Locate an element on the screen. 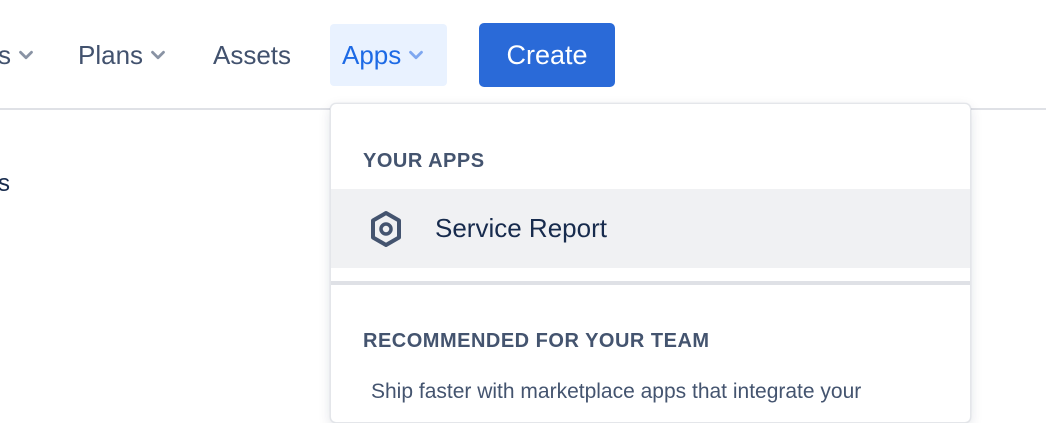 Image resolution: width=1046 pixels, height=423 pixels. create-button: Create is located at coordinates (547, 55).